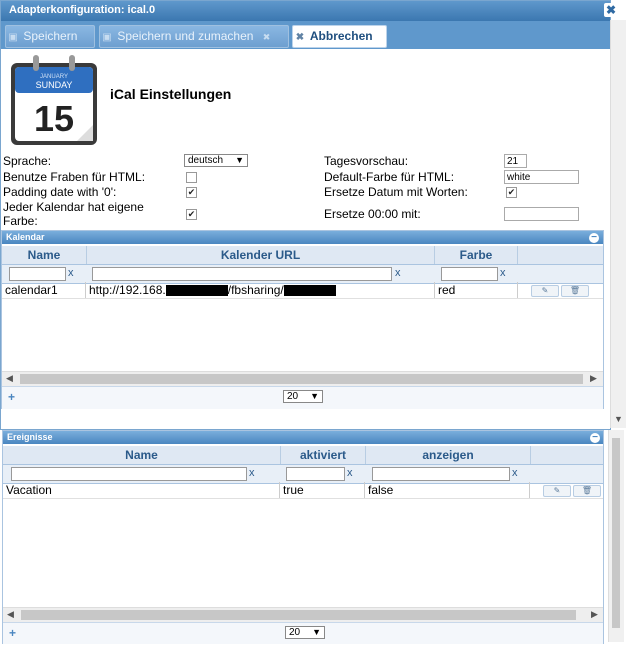  I want to click on cancel-button: ✖ Abbrechen, so click(339, 36).